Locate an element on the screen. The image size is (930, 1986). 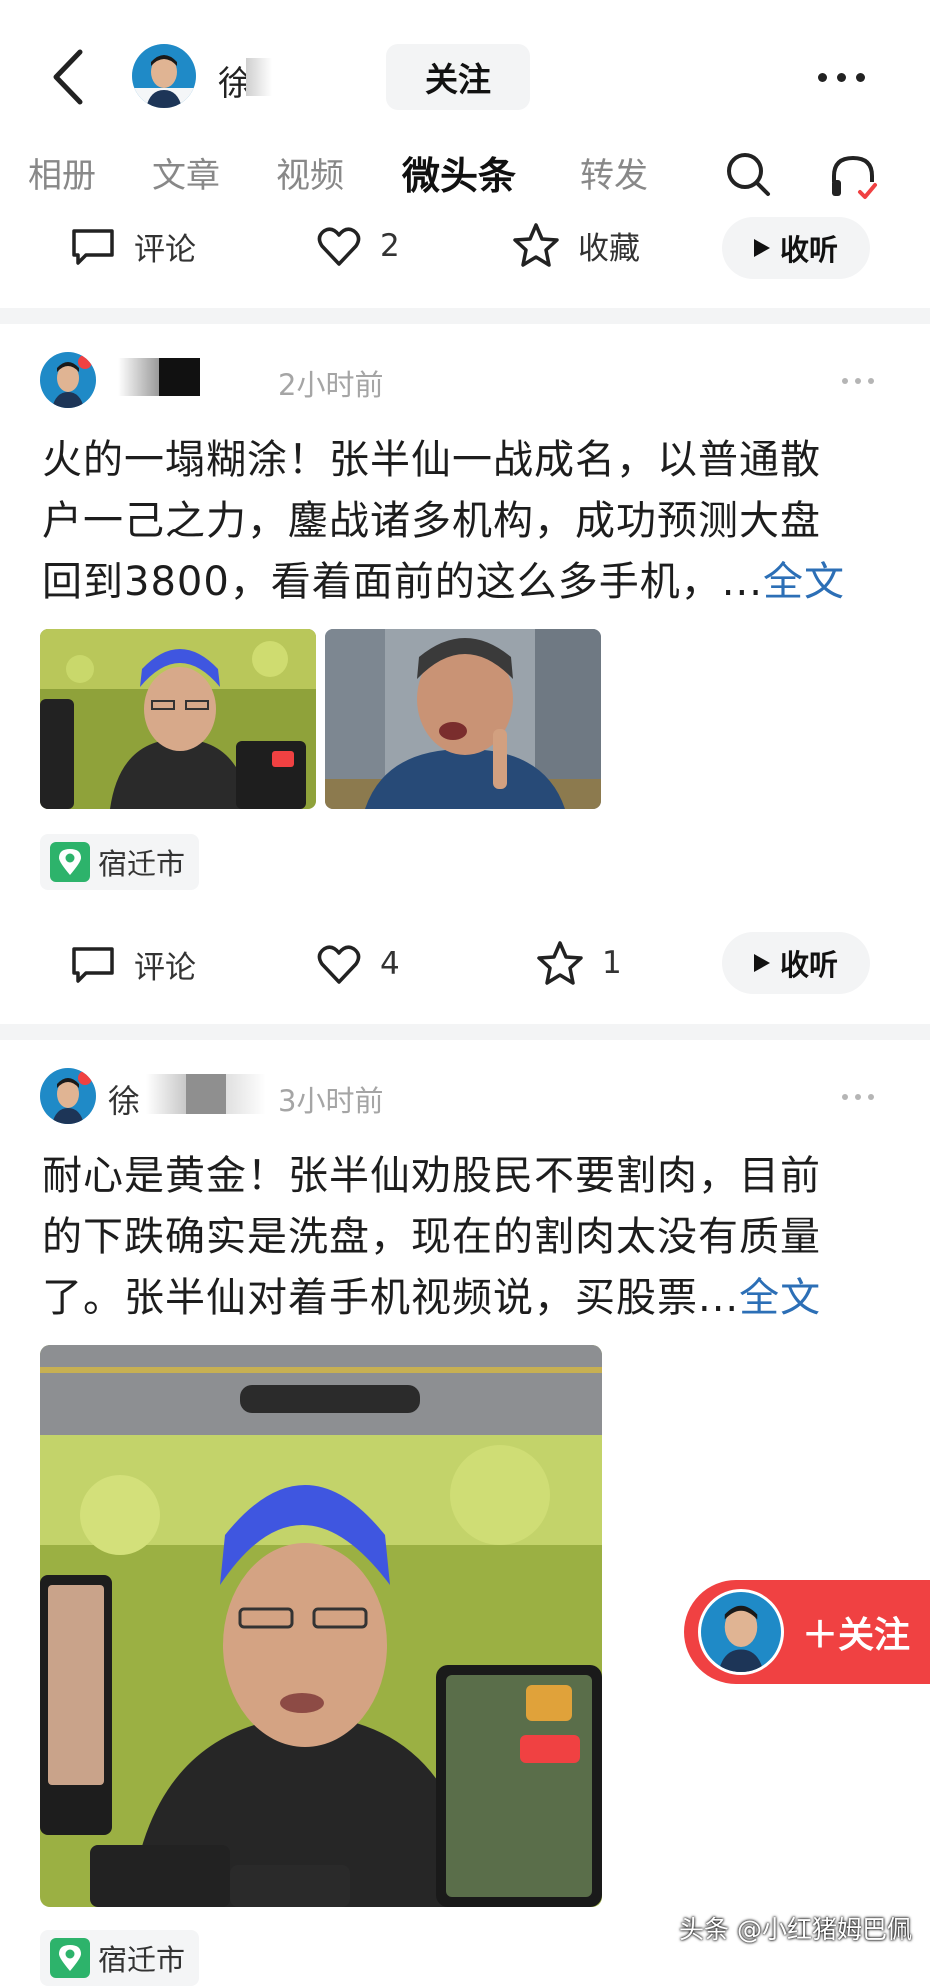
post-text-line: 回到3800，看着面前的这么多手机，...全文 is located at coordinates (443, 582).